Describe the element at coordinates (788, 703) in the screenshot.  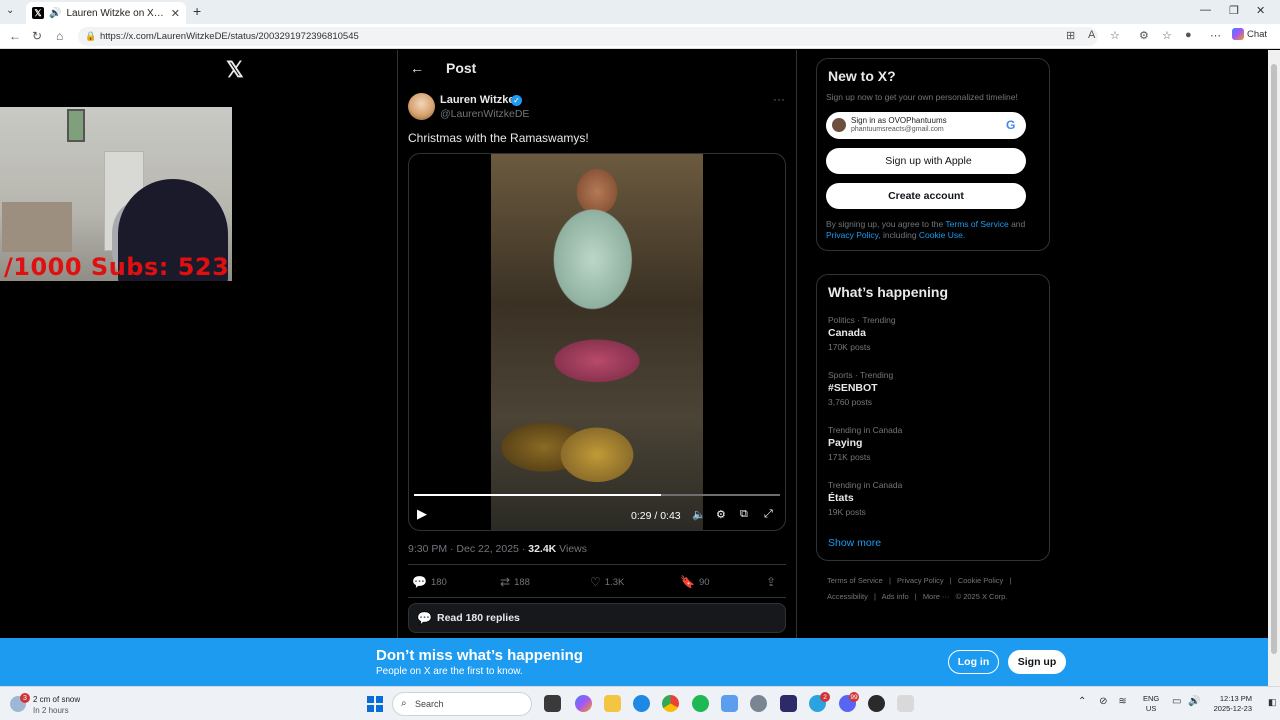
I see `obs-icon` at that location.